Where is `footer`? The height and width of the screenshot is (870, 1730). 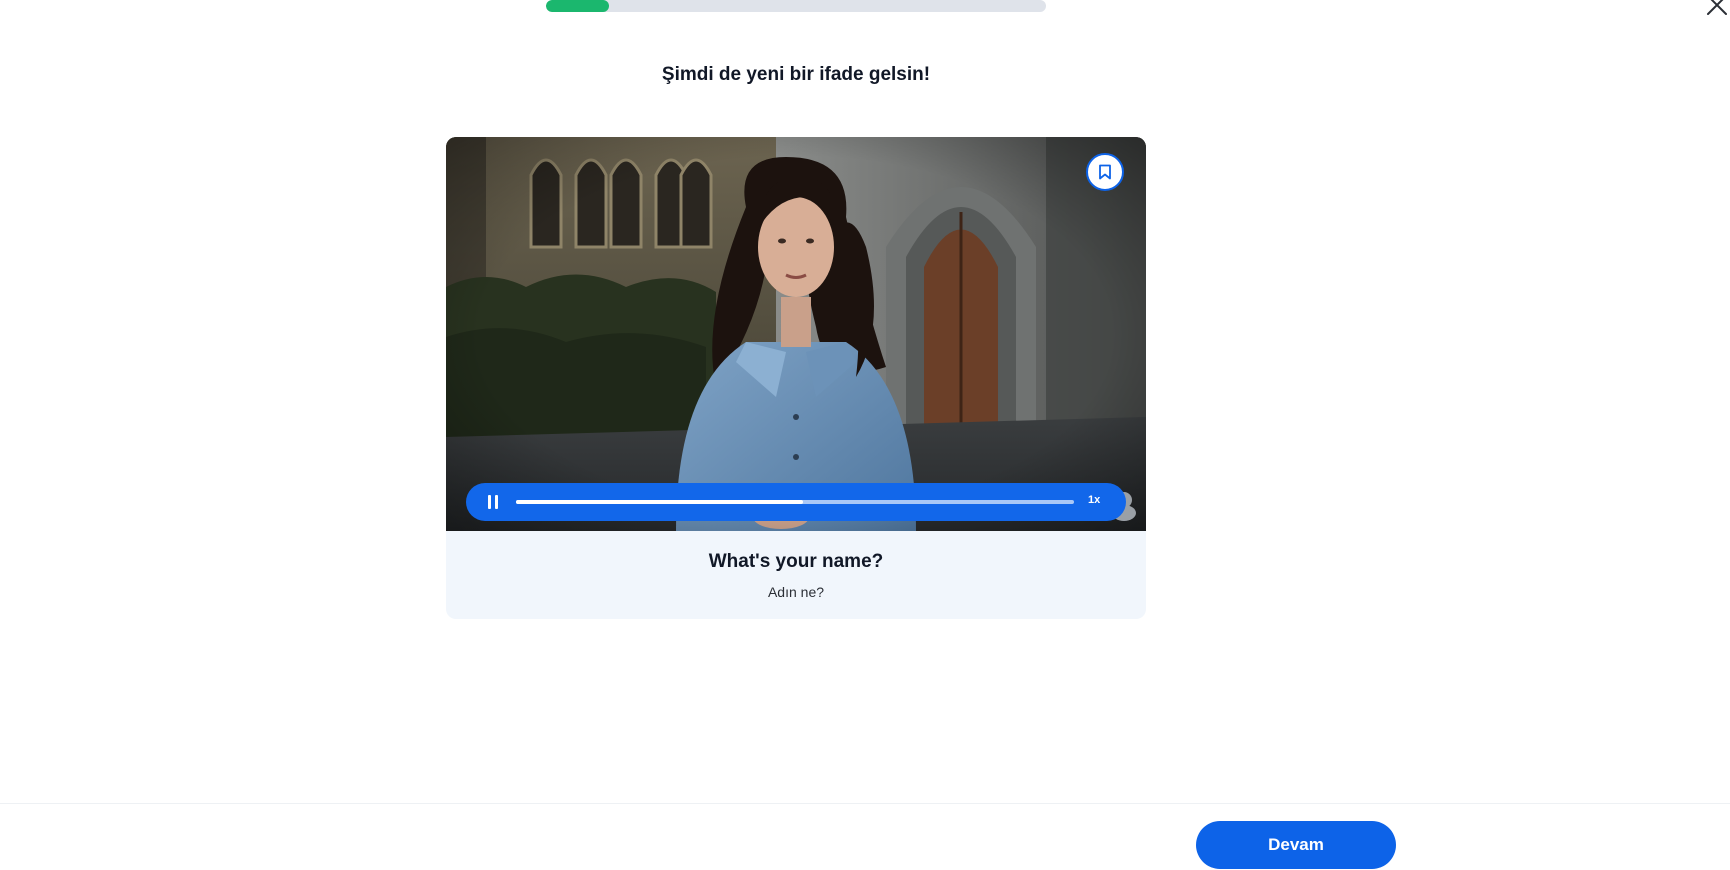
footer is located at coordinates (865, 836).